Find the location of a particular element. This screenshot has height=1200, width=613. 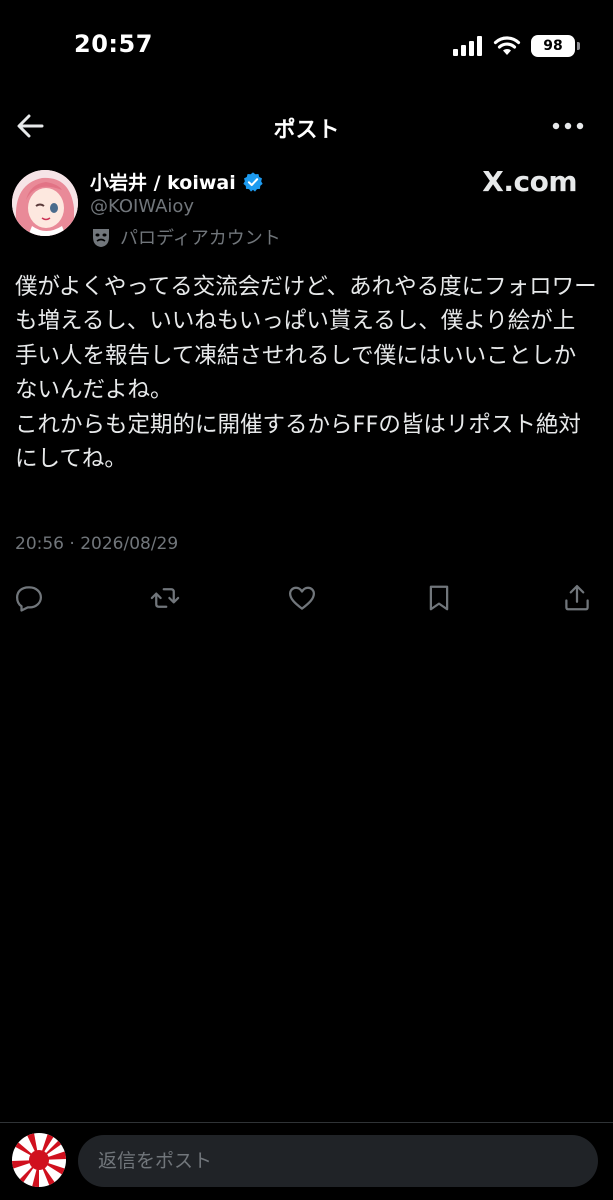

like-icon is located at coordinates (302, 598).